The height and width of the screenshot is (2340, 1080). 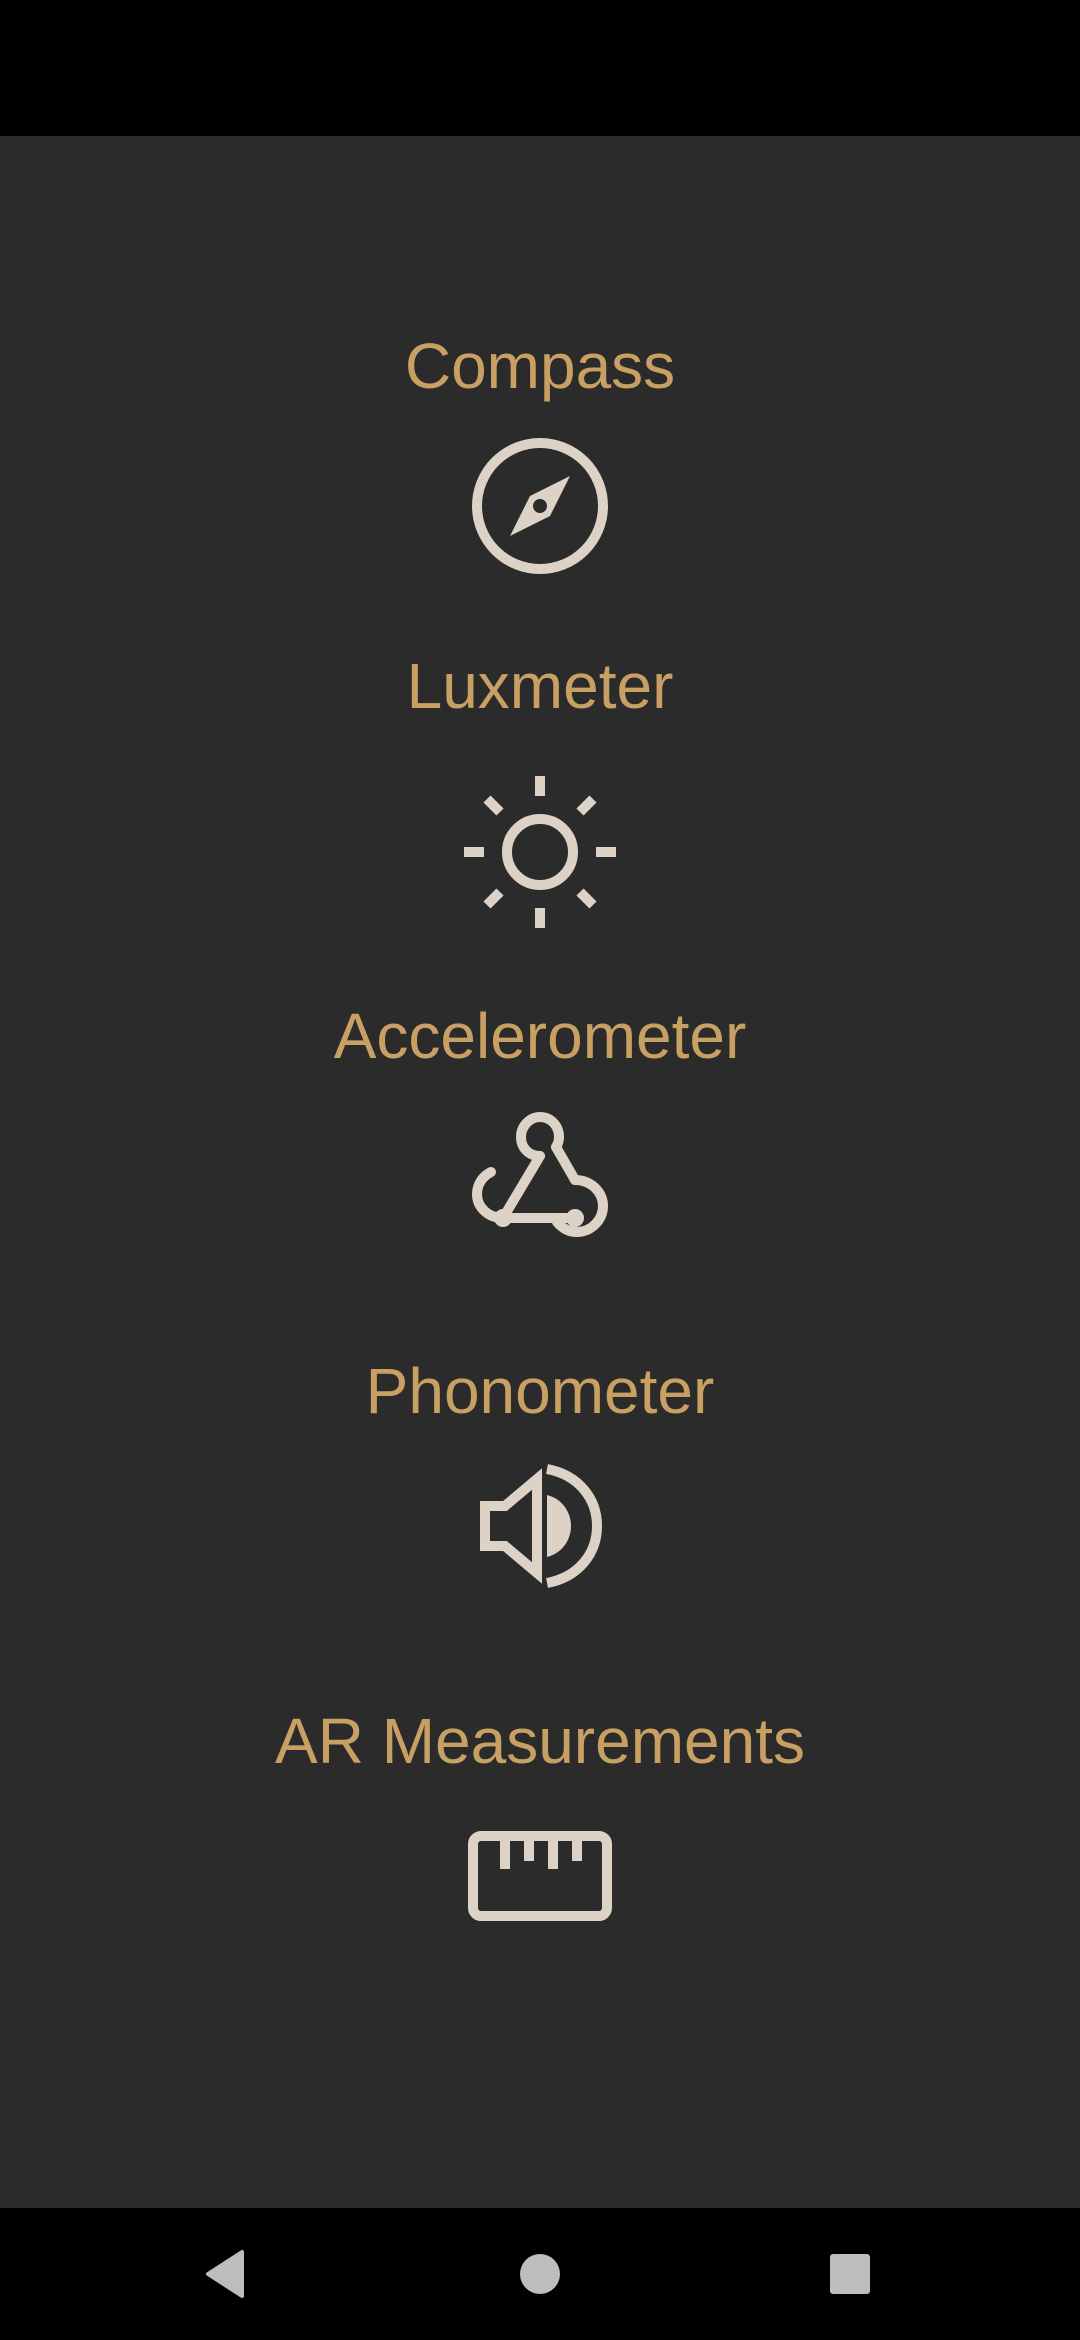 What do you see at coordinates (540, 506) in the screenshot?
I see `compass-icon` at bounding box center [540, 506].